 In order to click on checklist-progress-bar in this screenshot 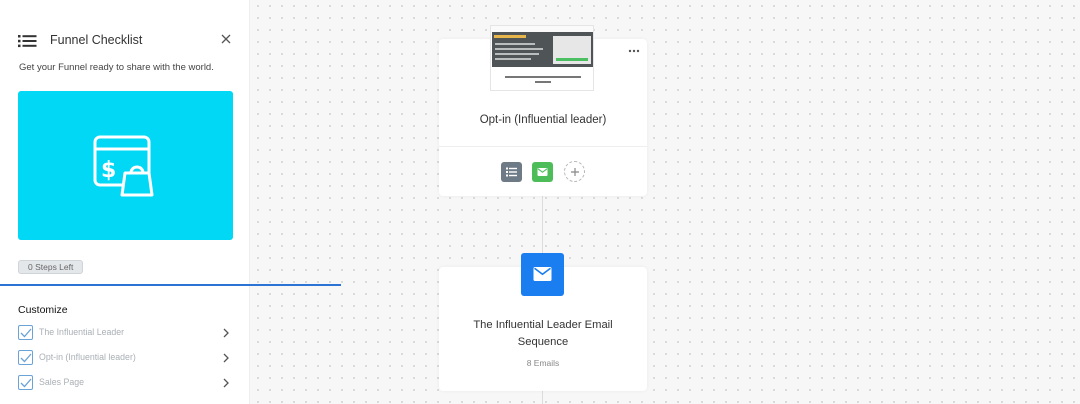, I will do `click(170, 285)`.